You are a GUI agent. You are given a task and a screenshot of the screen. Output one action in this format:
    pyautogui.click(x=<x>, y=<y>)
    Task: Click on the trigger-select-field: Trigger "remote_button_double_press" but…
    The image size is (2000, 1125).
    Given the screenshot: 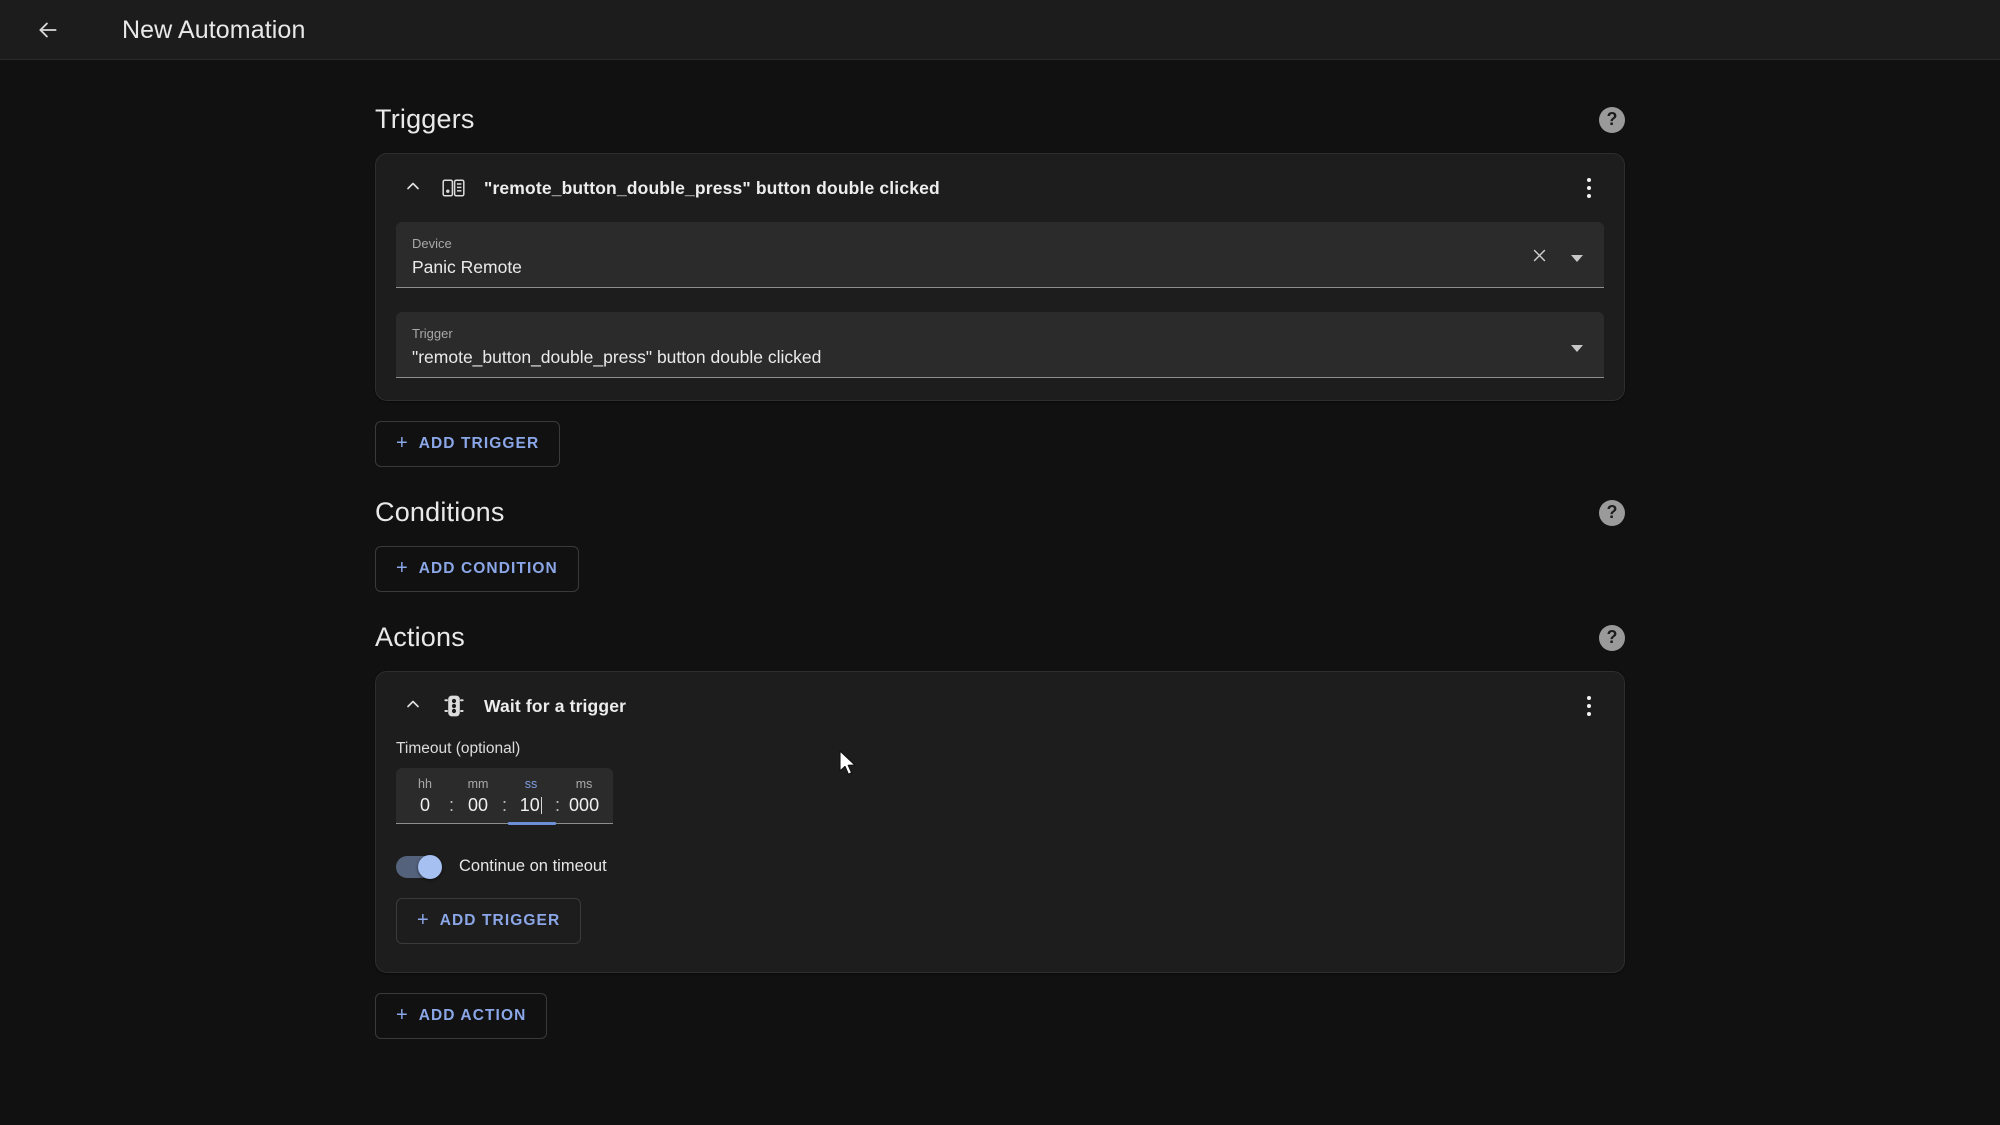 What is the action you would take?
    pyautogui.click(x=1000, y=345)
    